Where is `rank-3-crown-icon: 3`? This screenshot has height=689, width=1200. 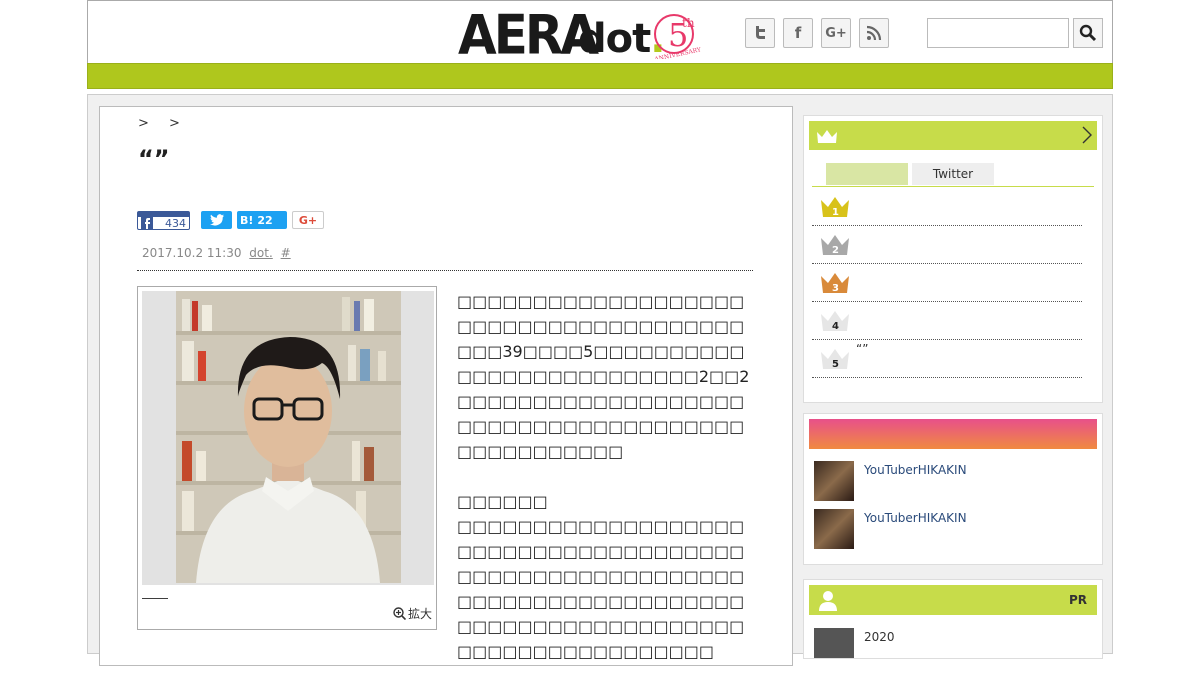 rank-3-crown-icon: 3 is located at coordinates (835, 283).